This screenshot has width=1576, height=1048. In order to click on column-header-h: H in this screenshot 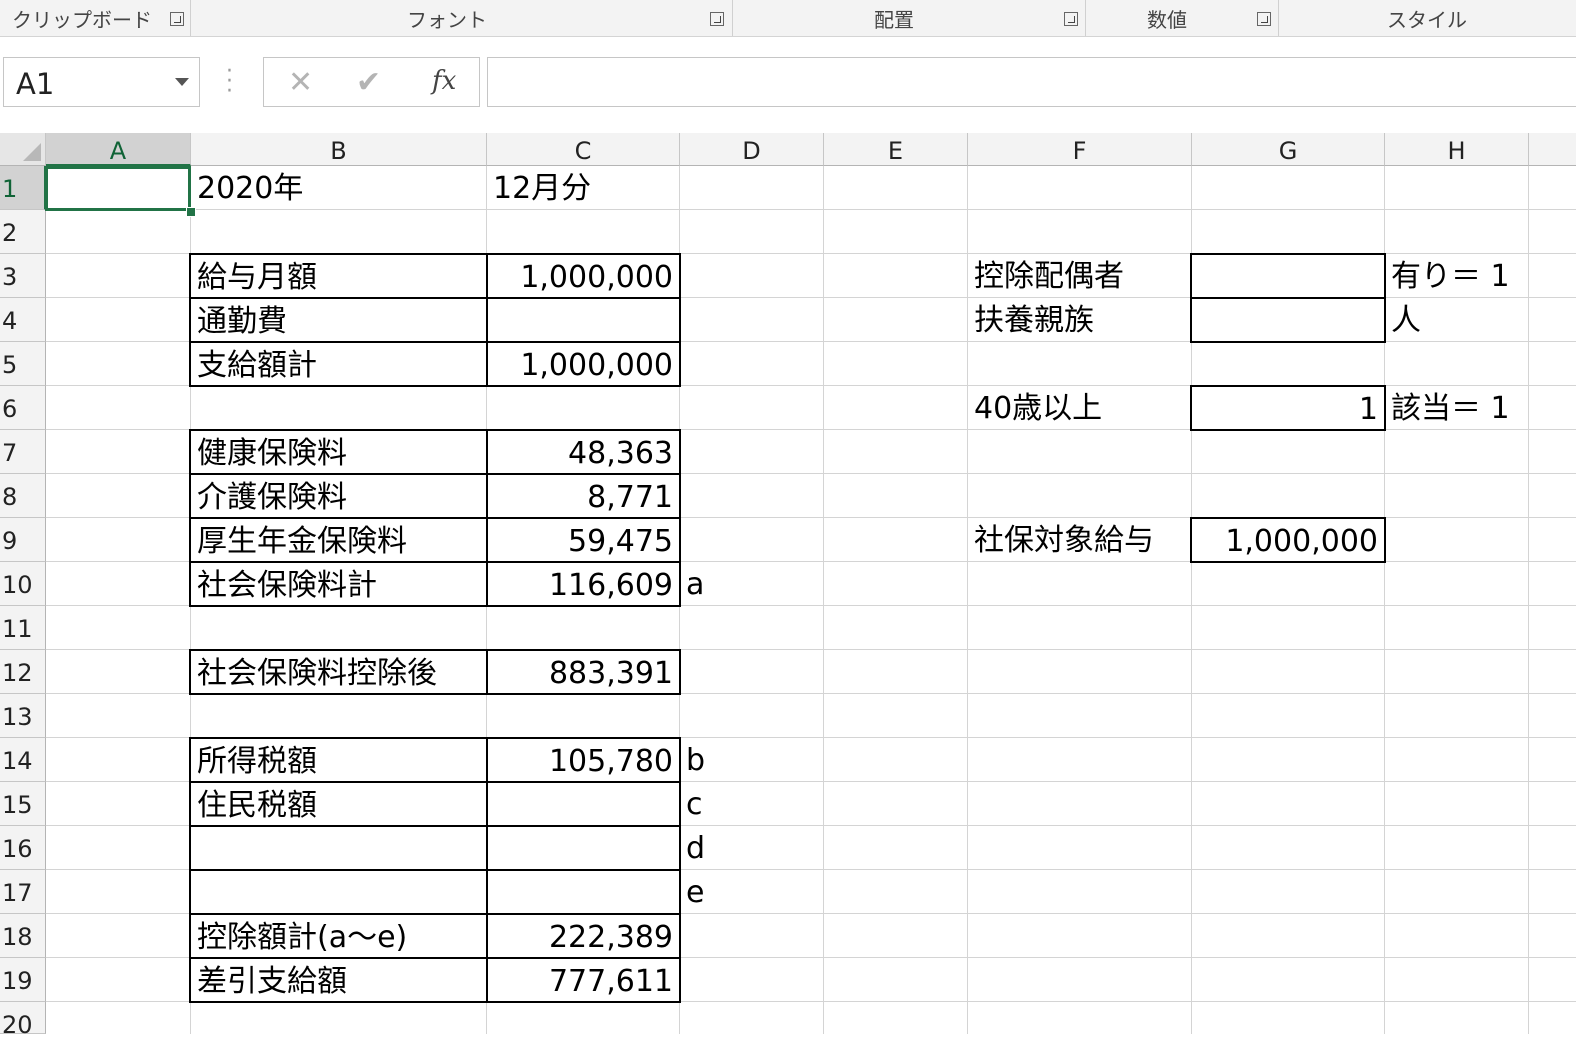, I will do `click(1457, 149)`.